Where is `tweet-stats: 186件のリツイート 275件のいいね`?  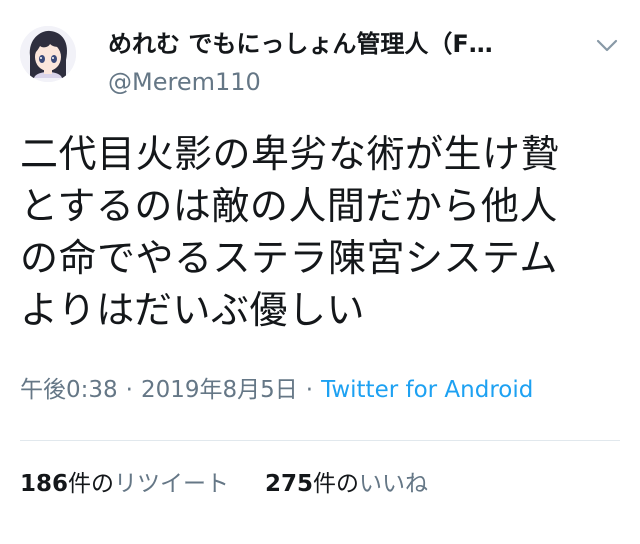 tweet-stats: 186件のリツイート 275件のいいね is located at coordinates (224, 484).